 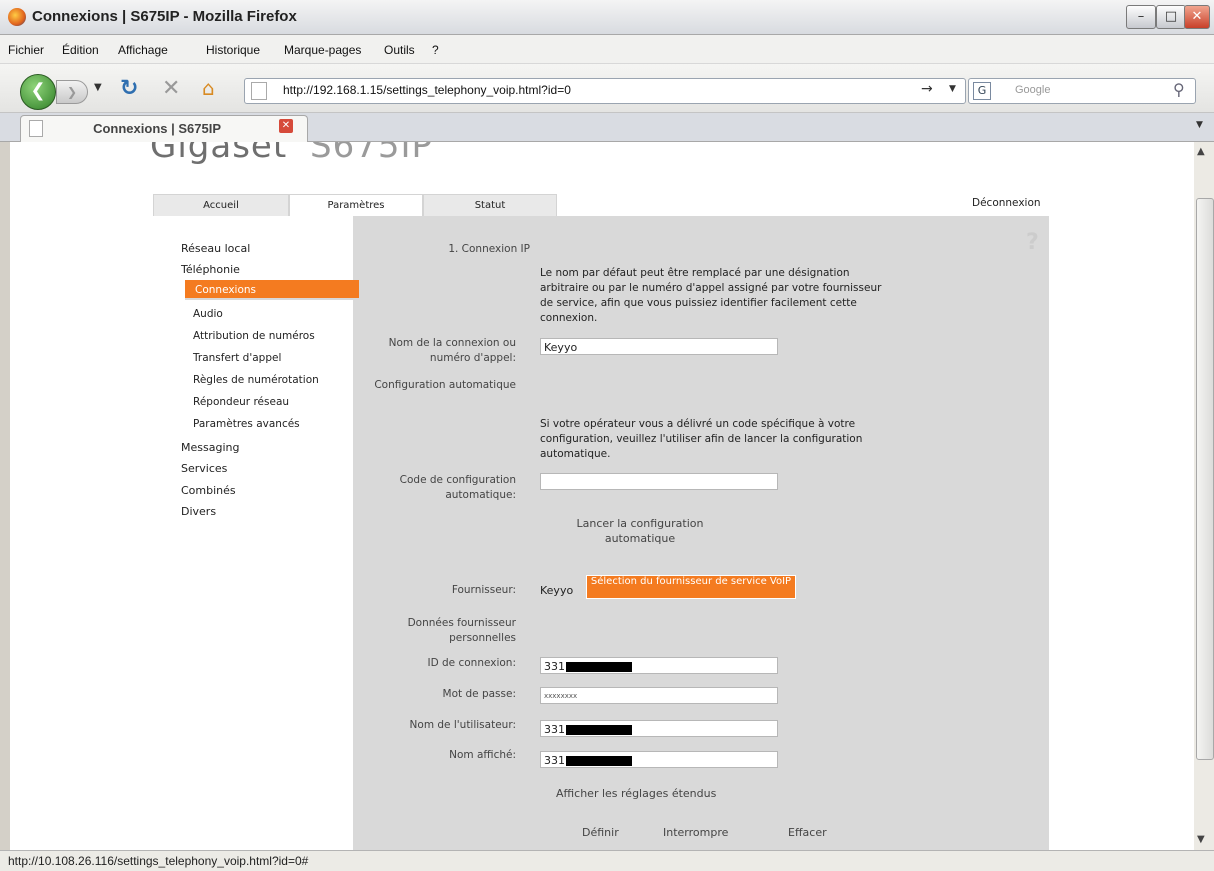 What do you see at coordinates (208, 490) in the screenshot?
I see `sidebar-item-combines: Combinés` at bounding box center [208, 490].